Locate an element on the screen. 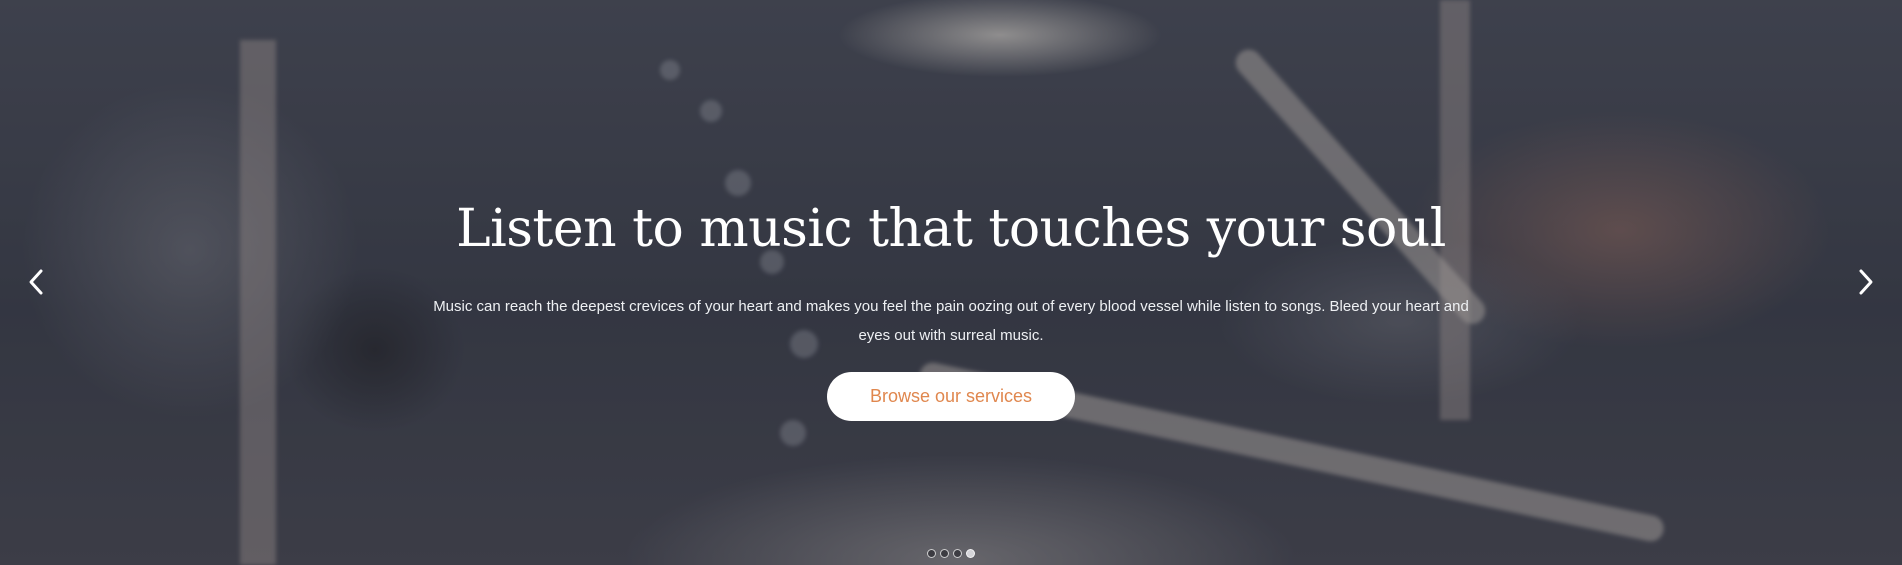  carousel-indicators is located at coordinates (951, 553).